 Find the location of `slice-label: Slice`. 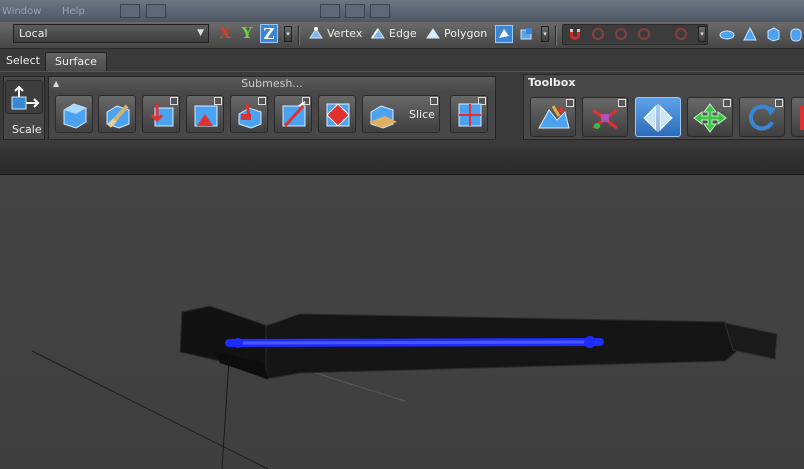

slice-label: Slice is located at coordinates (422, 114).